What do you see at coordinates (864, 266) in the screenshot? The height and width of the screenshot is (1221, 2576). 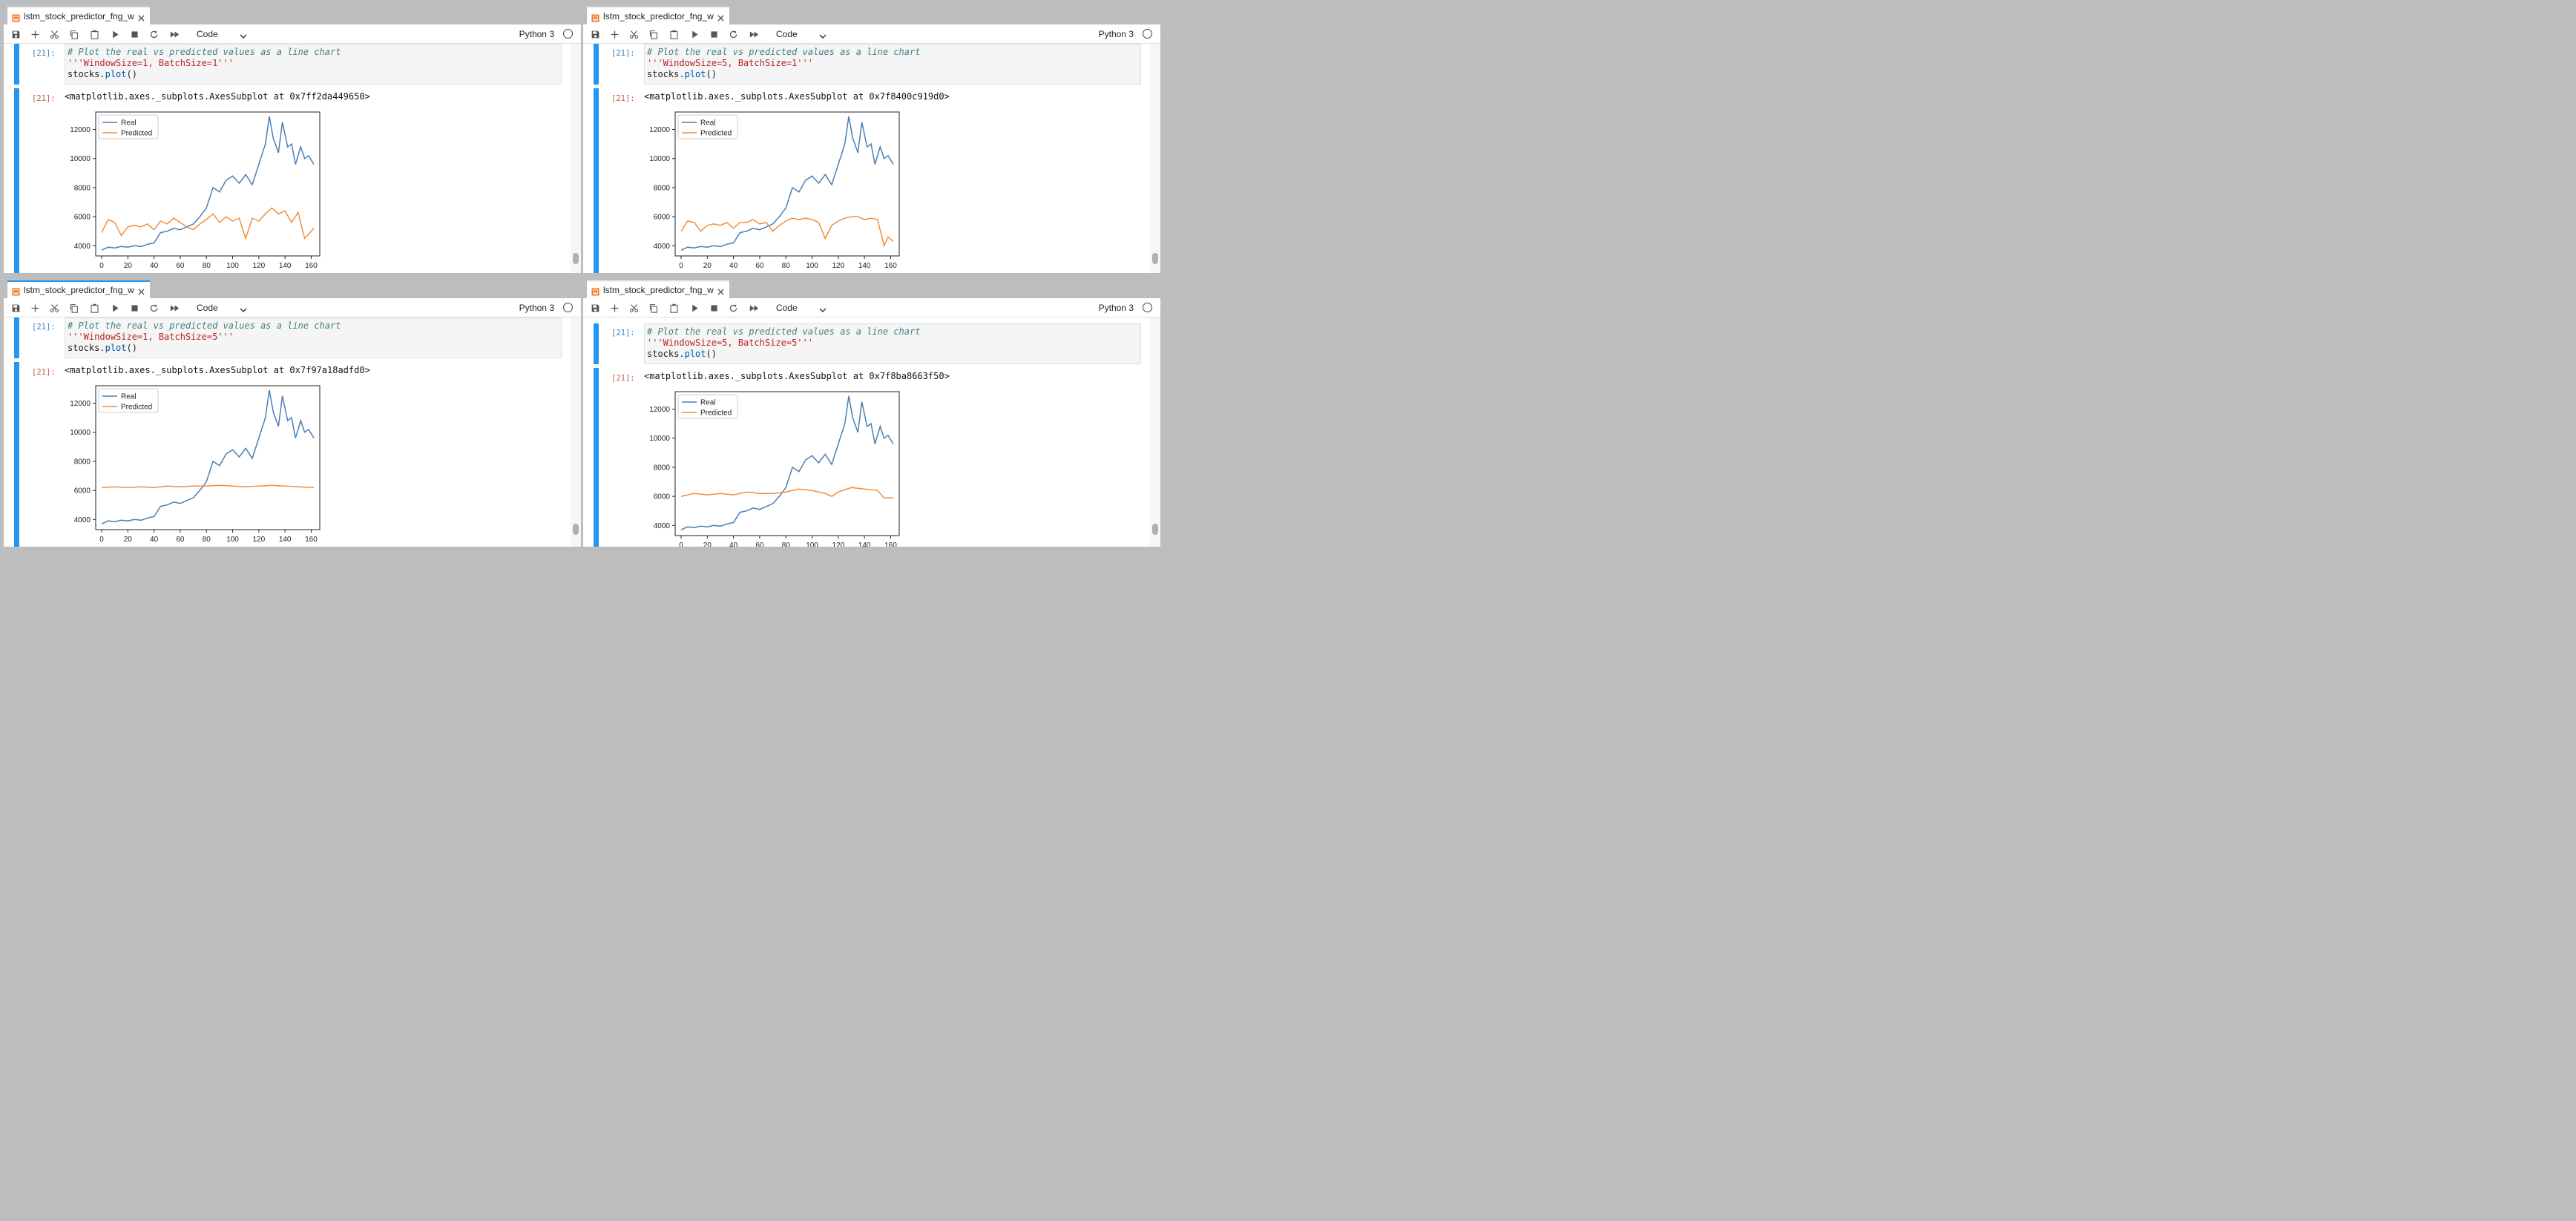 I see `x-tick-label: 140` at bounding box center [864, 266].